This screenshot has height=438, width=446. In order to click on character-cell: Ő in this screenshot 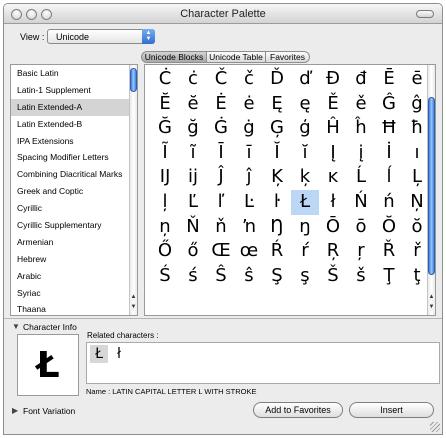, I will do `click(165, 251)`.